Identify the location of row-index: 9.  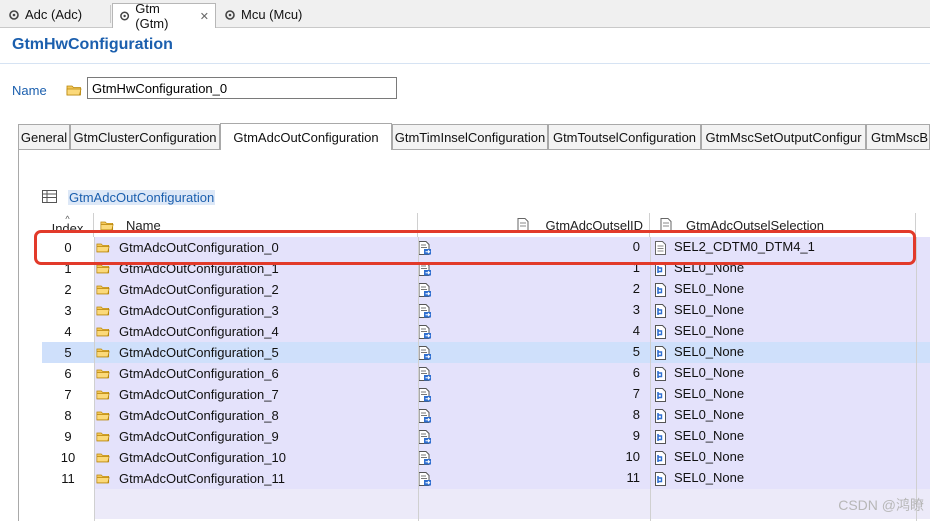
(68, 436).